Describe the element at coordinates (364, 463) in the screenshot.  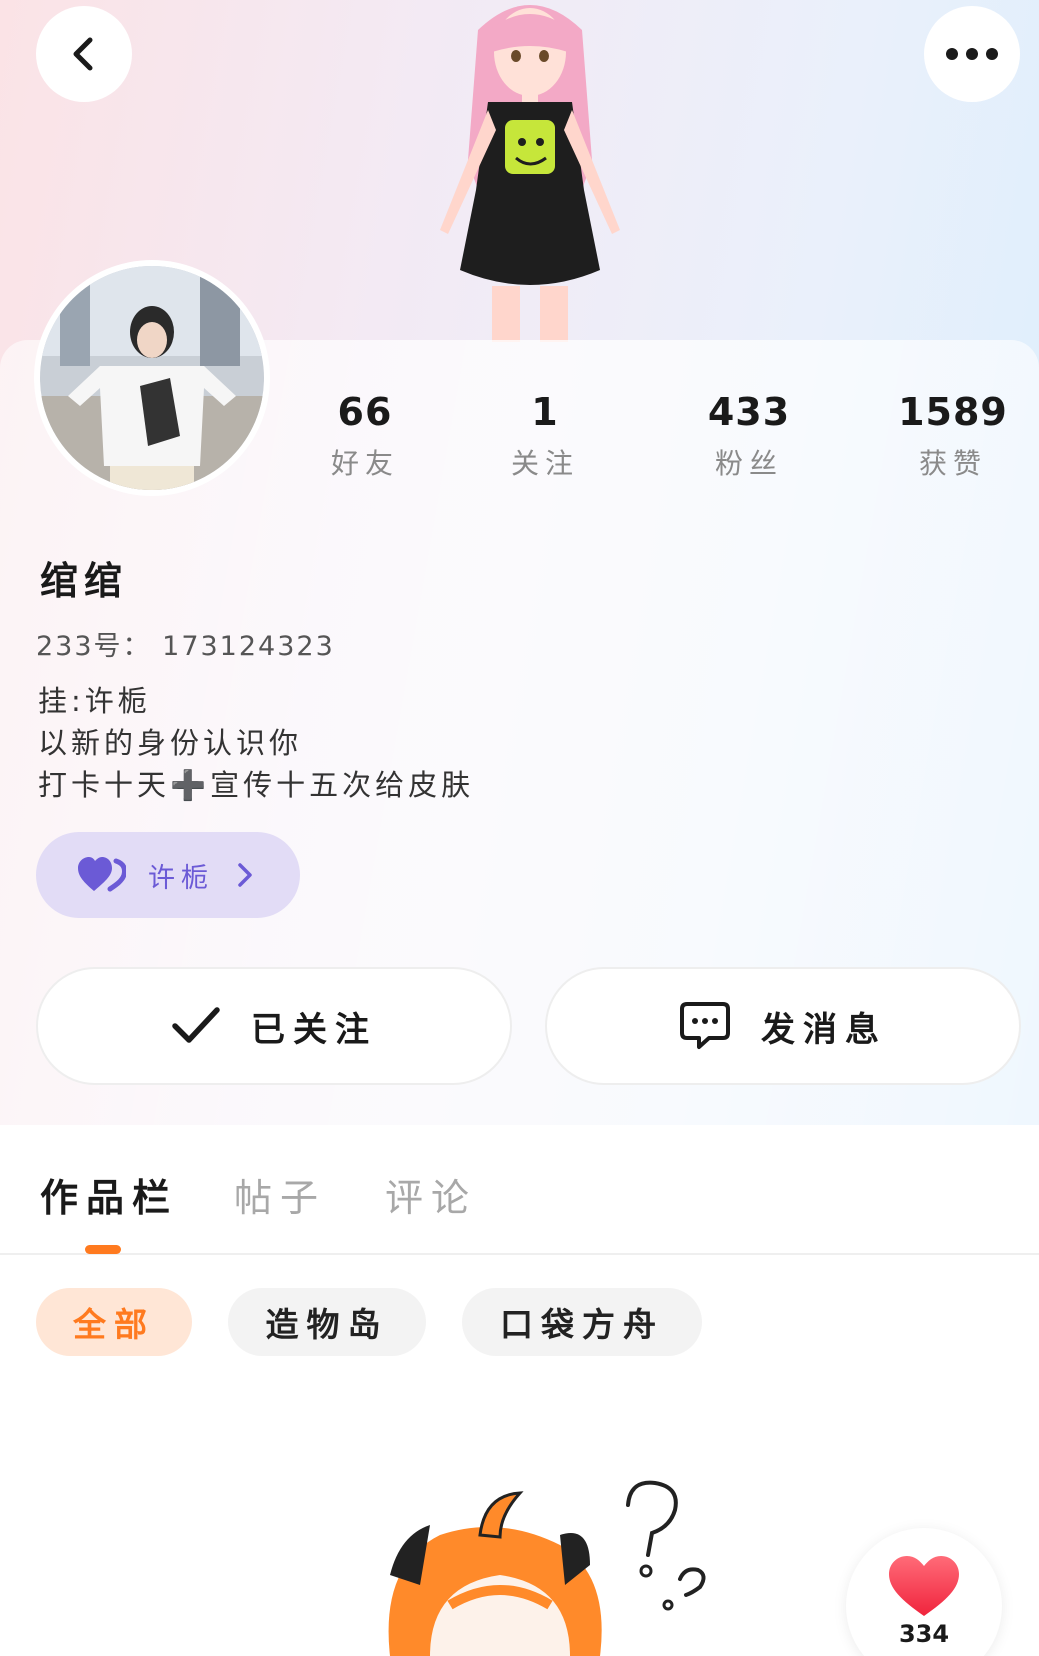
I see `stat-label: 好友` at that location.